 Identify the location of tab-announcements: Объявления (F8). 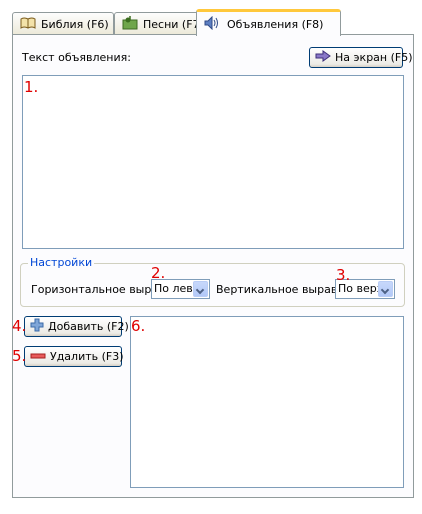
(268, 22).